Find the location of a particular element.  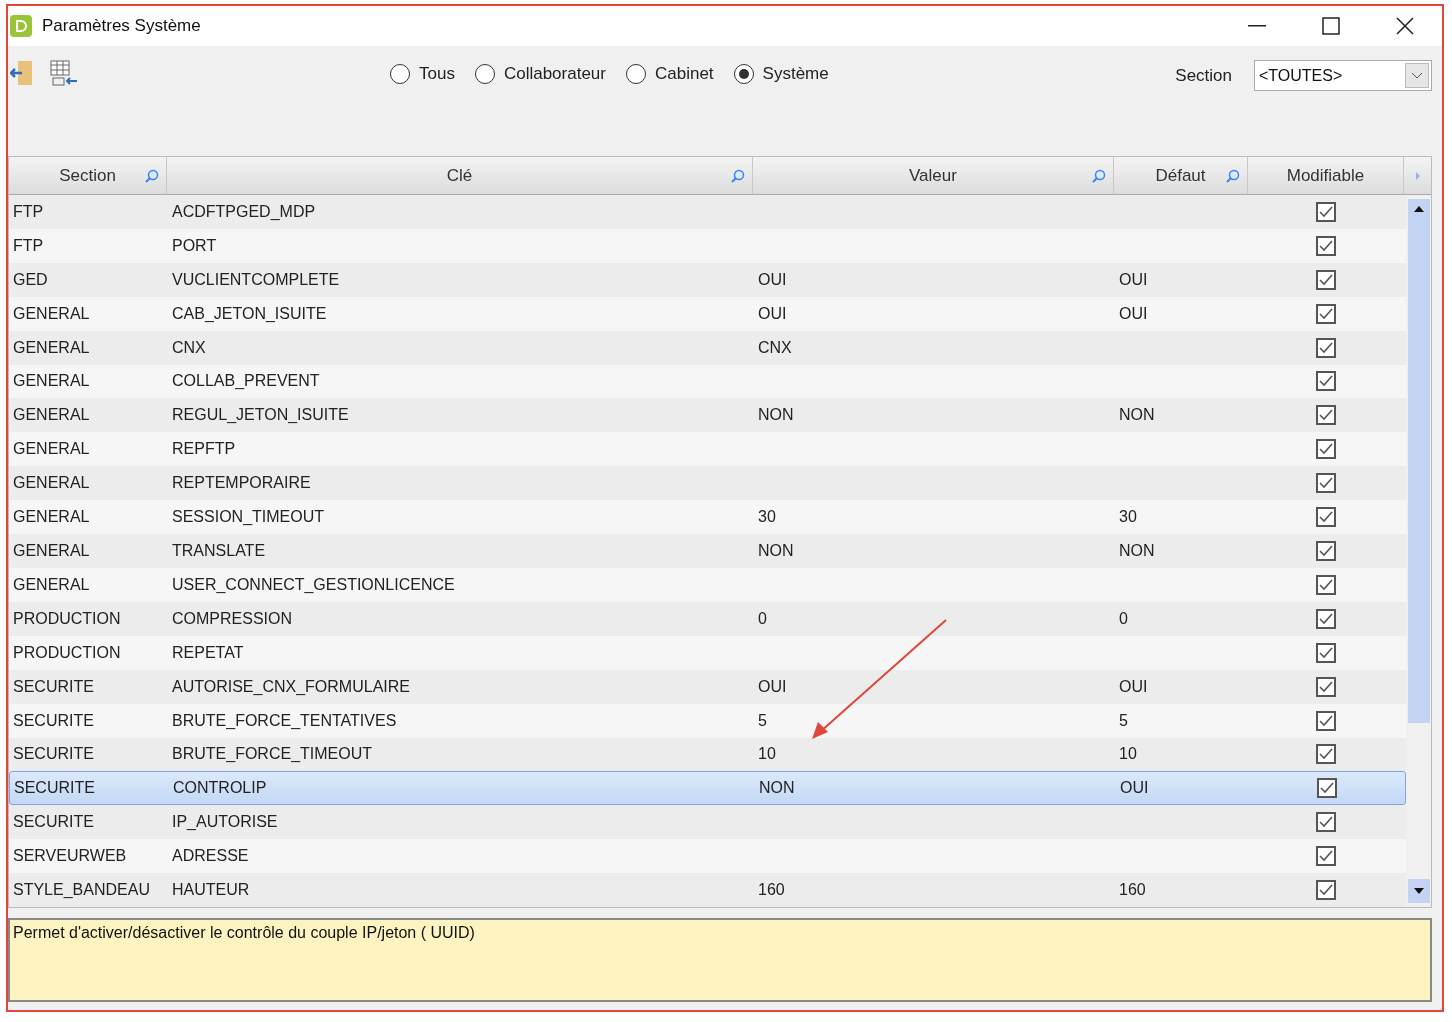

table-row: SECURITE AUTORISE_CNX_FORMULAIRE OUI OUI is located at coordinates (707, 686).